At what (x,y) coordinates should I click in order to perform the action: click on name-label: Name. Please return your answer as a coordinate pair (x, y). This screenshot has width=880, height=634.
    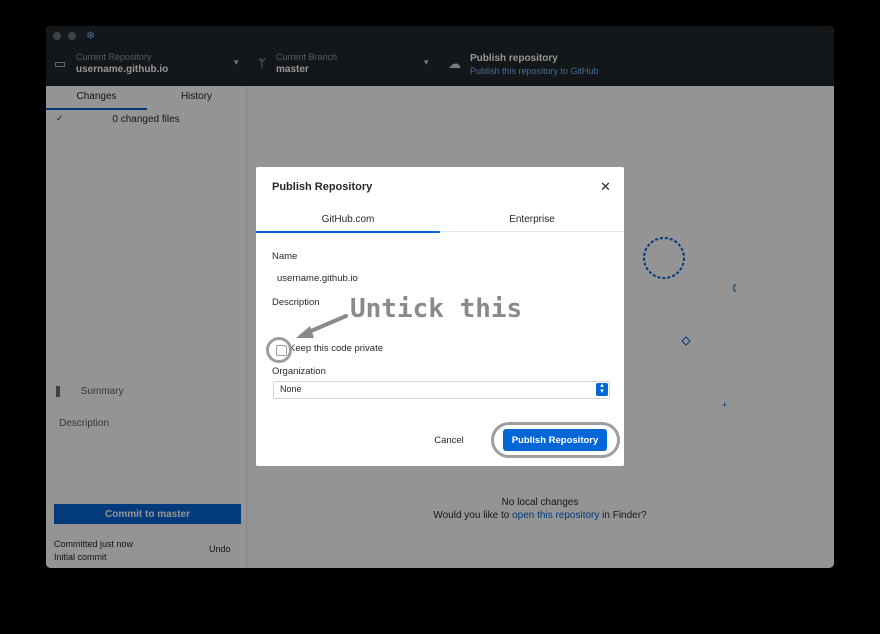
    Looking at the image, I should click on (285, 256).